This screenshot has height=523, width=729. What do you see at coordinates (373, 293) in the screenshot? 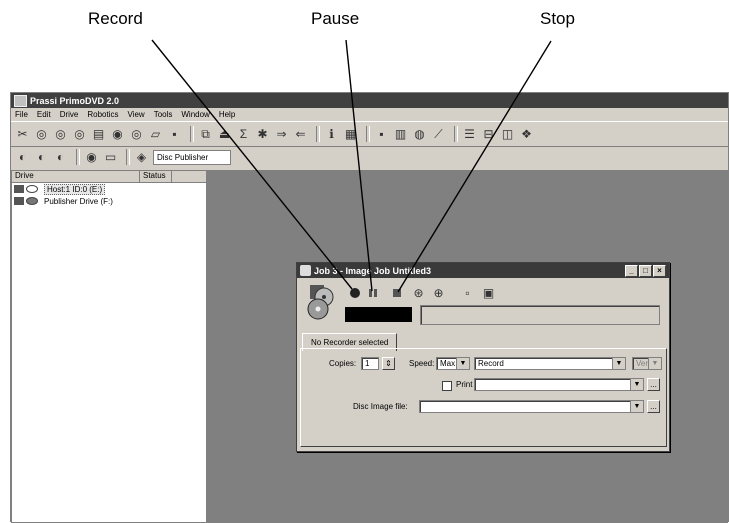
I see `pause-button` at bounding box center [373, 293].